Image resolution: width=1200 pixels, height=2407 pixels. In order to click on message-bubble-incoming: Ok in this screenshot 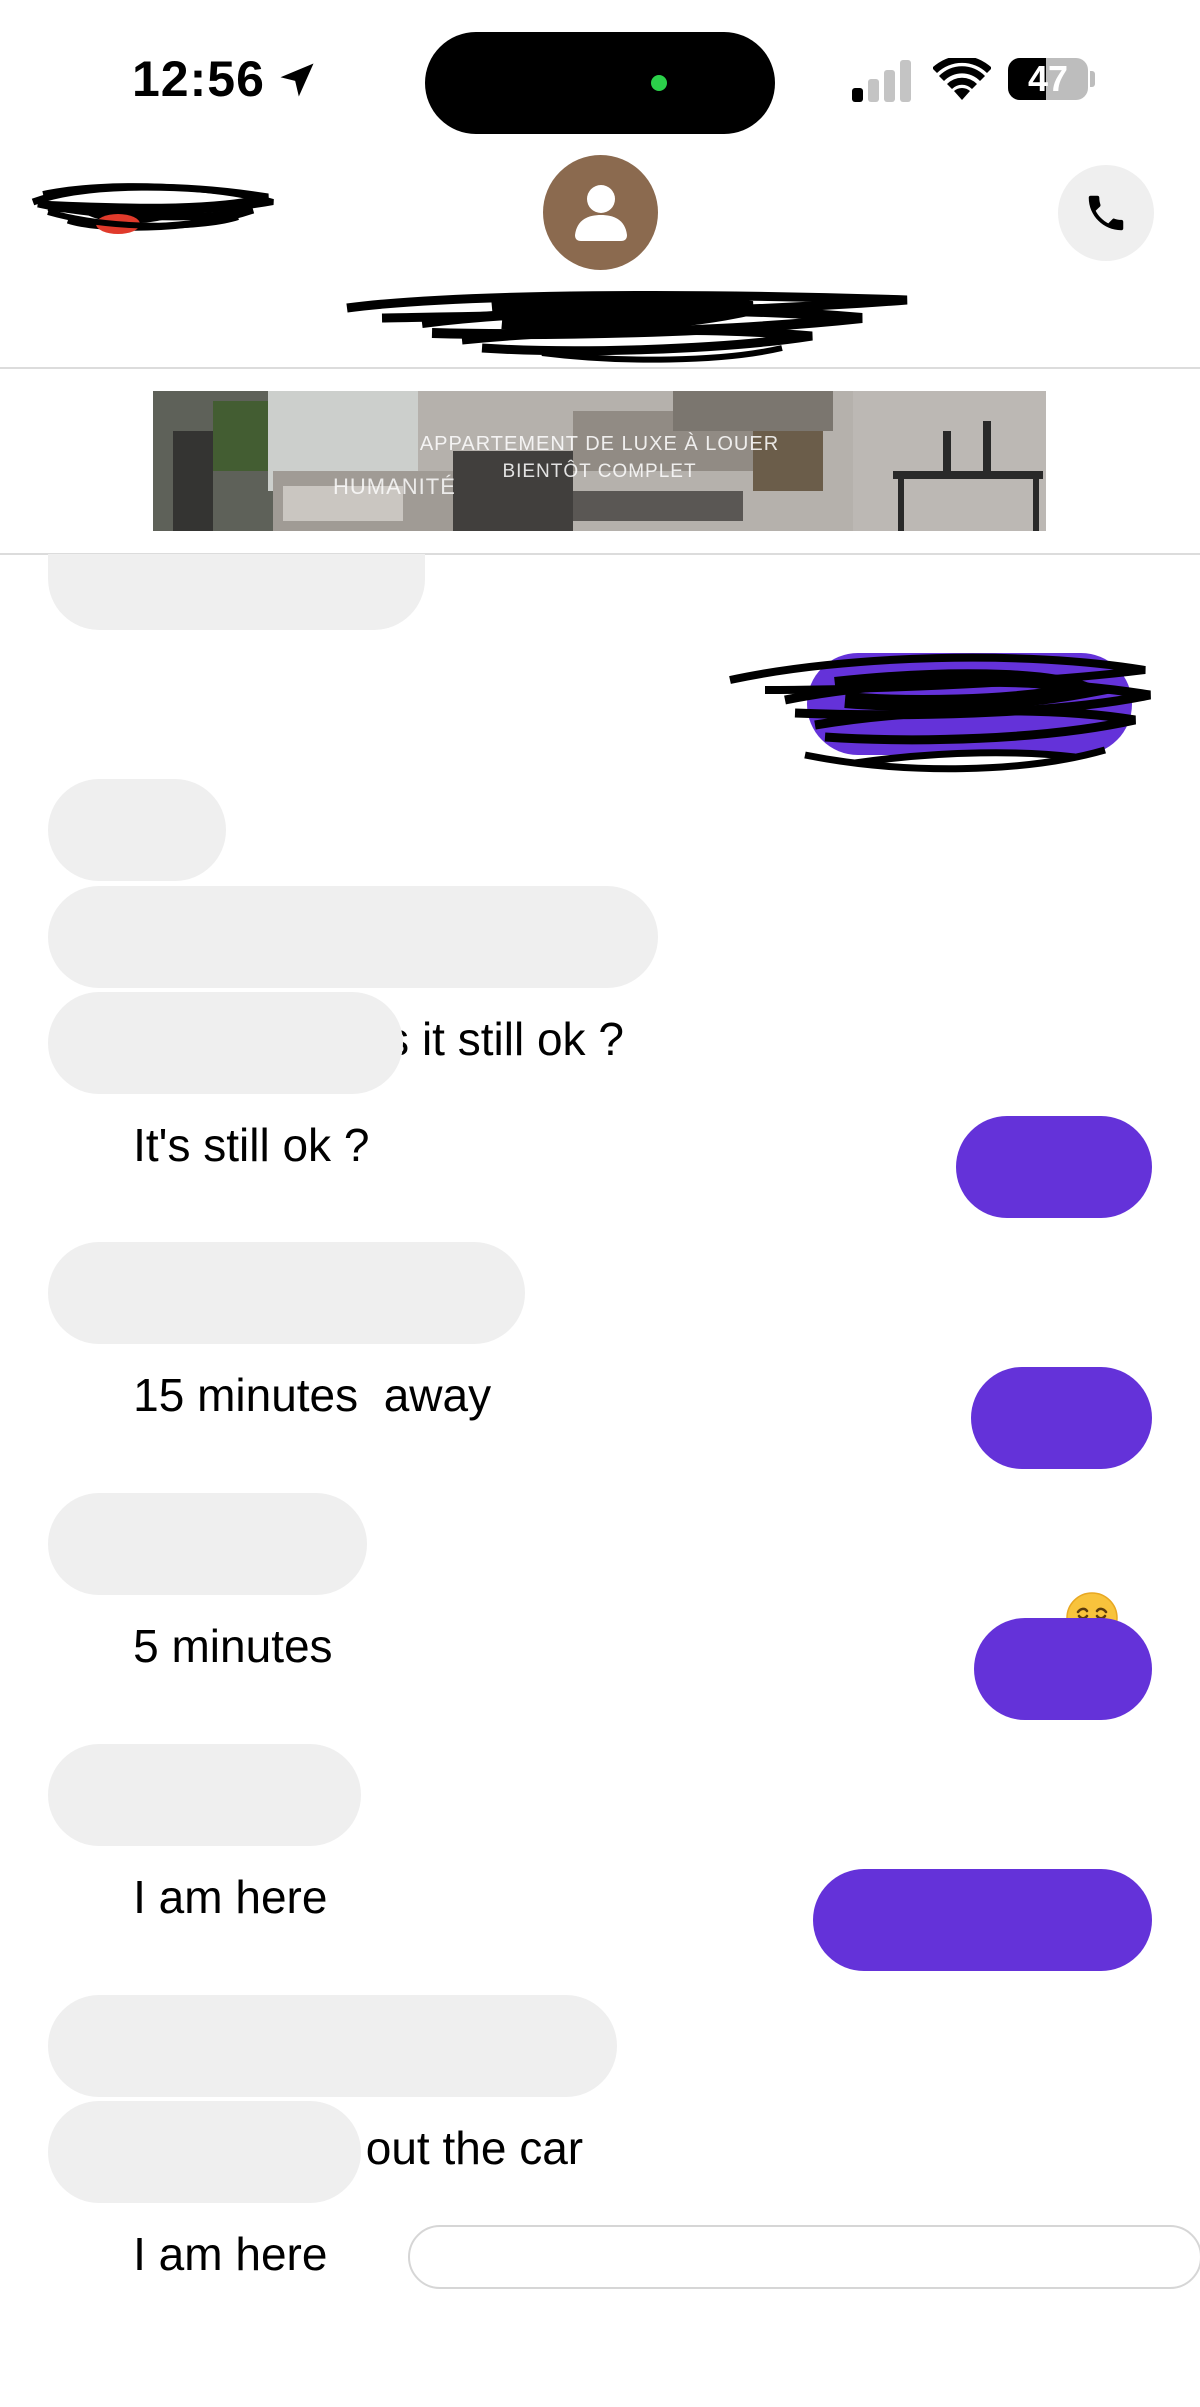, I will do `click(137, 868)`.